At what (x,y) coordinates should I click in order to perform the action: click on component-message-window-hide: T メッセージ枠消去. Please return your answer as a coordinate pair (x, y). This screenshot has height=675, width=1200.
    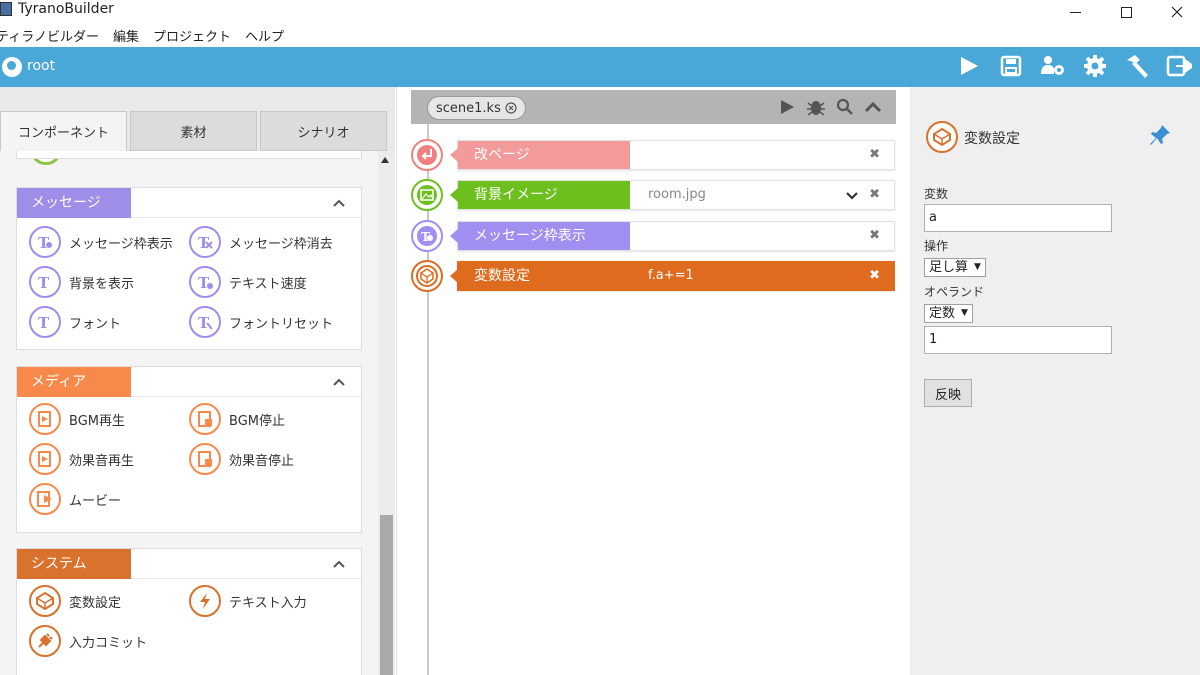
    Looking at the image, I should click on (261, 242).